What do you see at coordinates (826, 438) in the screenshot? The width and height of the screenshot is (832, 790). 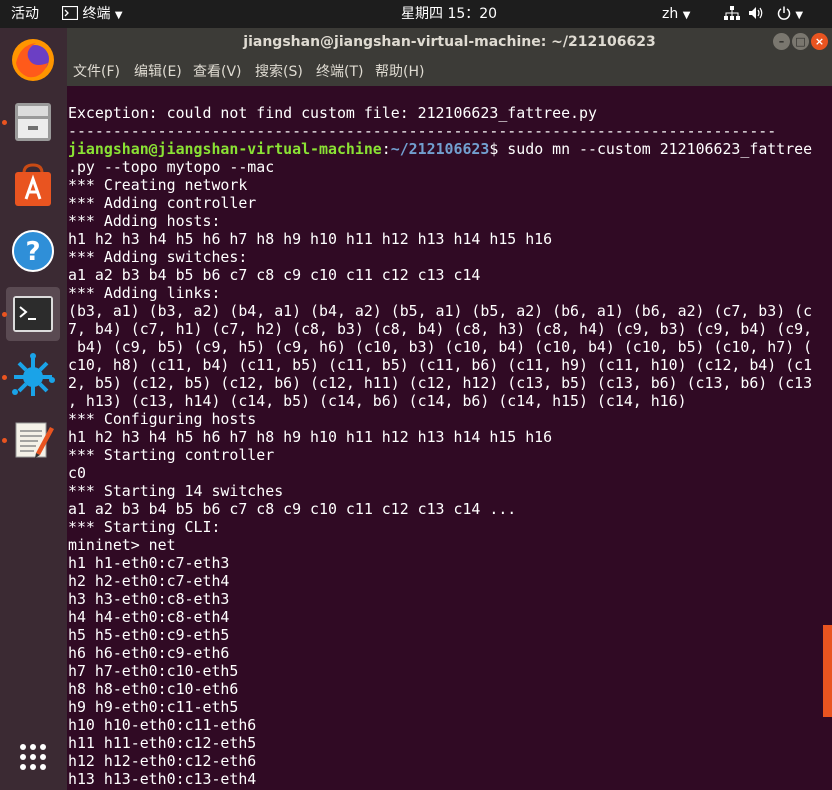 I see `terminal-scrollbar` at bounding box center [826, 438].